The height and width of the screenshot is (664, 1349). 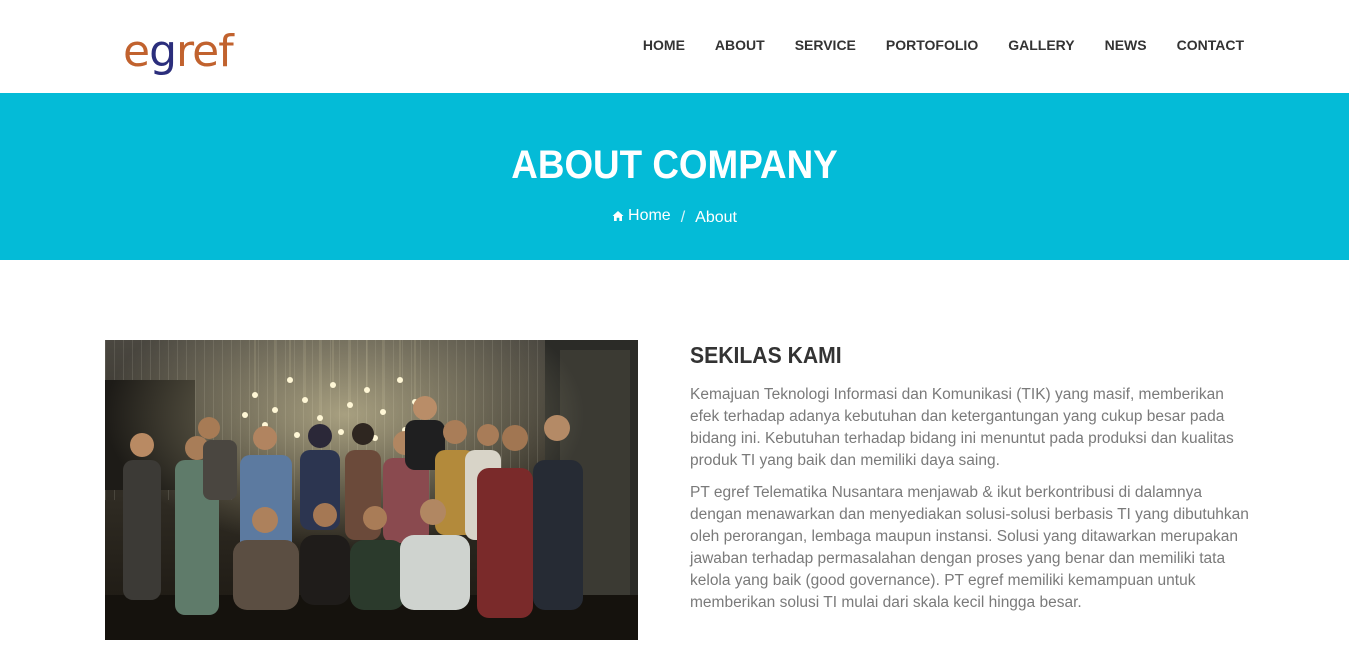 I want to click on breadcrumb-current: About, so click(x=716, y=217).